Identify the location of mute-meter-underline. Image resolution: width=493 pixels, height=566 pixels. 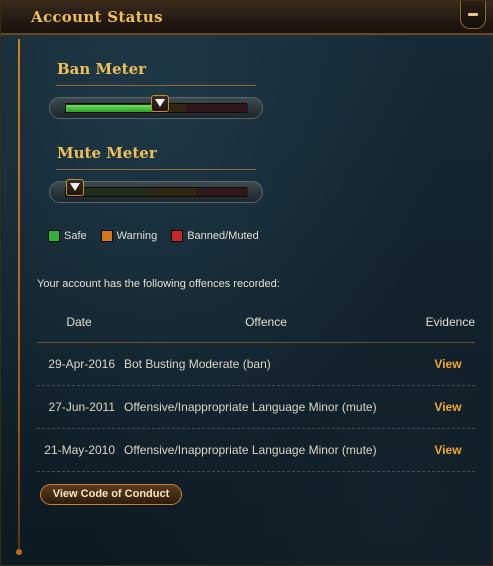
(156, 169).